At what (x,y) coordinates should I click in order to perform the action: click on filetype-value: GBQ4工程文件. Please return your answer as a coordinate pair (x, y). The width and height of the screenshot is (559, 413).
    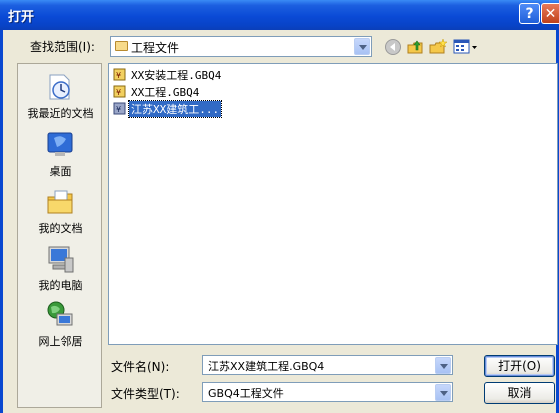
    Looking at the image, I should click on (246, 393).